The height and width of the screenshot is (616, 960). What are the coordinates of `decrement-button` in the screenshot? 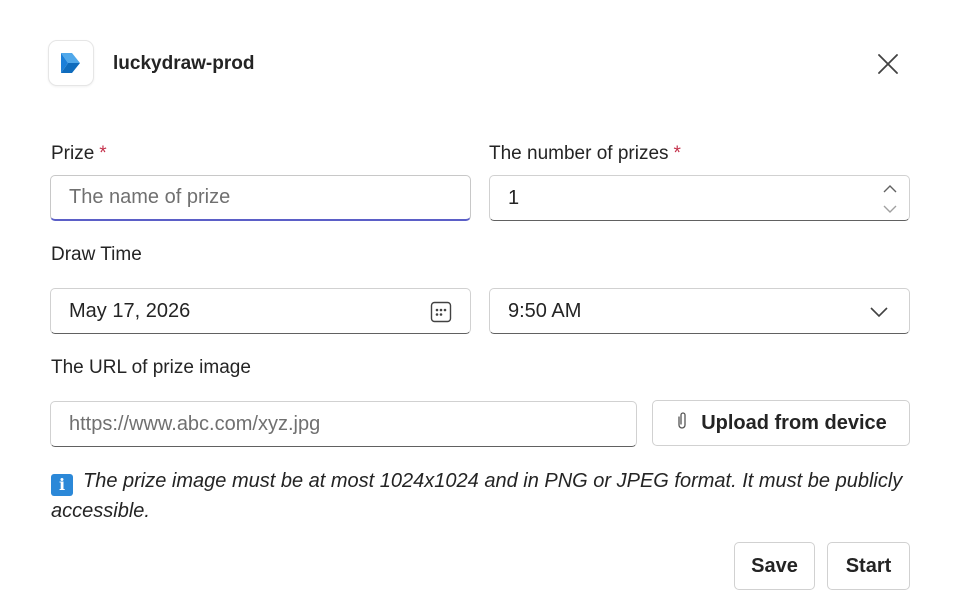 It's located at (890, 209).